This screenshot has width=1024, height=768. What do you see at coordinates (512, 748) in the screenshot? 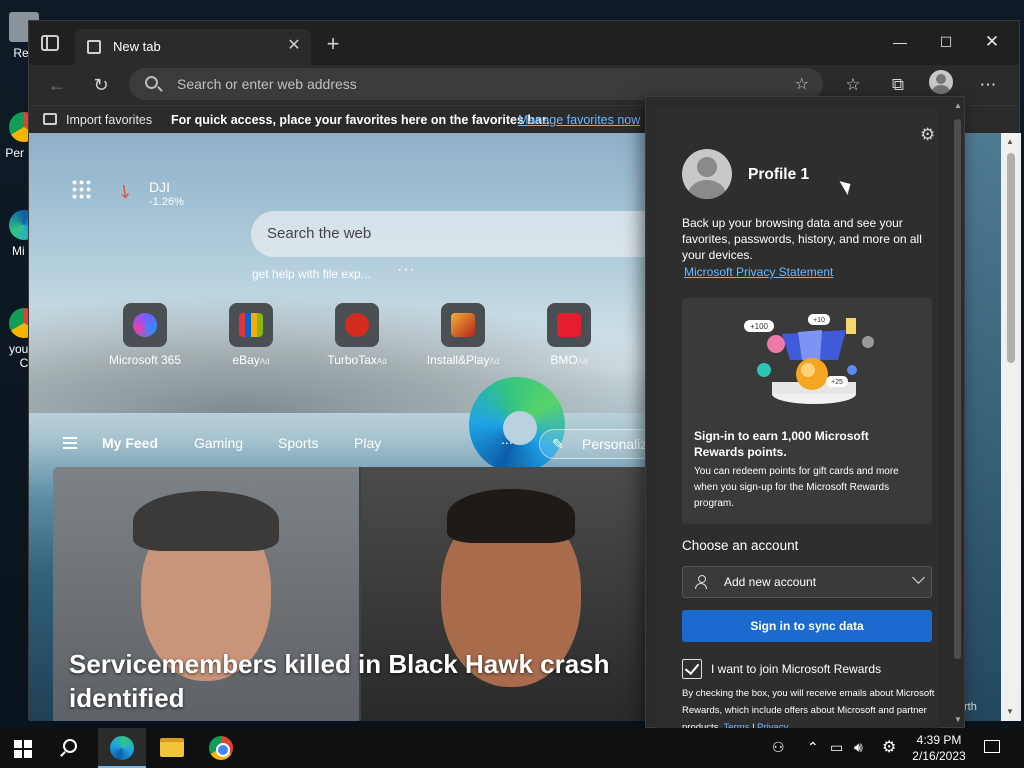
I see `taskbar: ⚇ ⌃ ▭ 🔊︎ ⚙ 4:39 PM 2/16/2023` at bounding box center [512, 748].